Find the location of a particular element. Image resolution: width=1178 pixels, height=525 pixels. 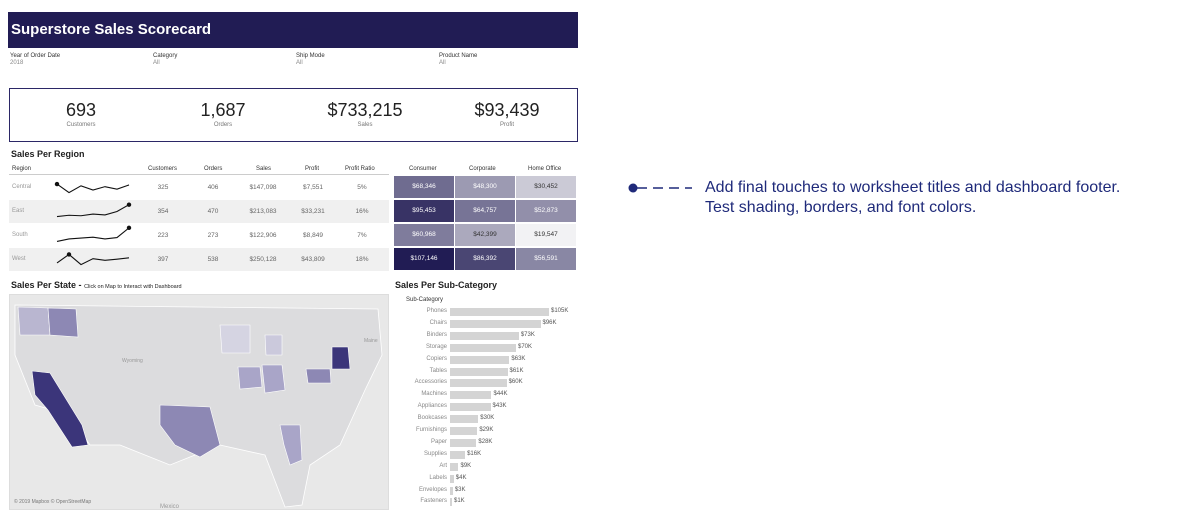

kpi-value: 693 is located at coordinates (81, 110).